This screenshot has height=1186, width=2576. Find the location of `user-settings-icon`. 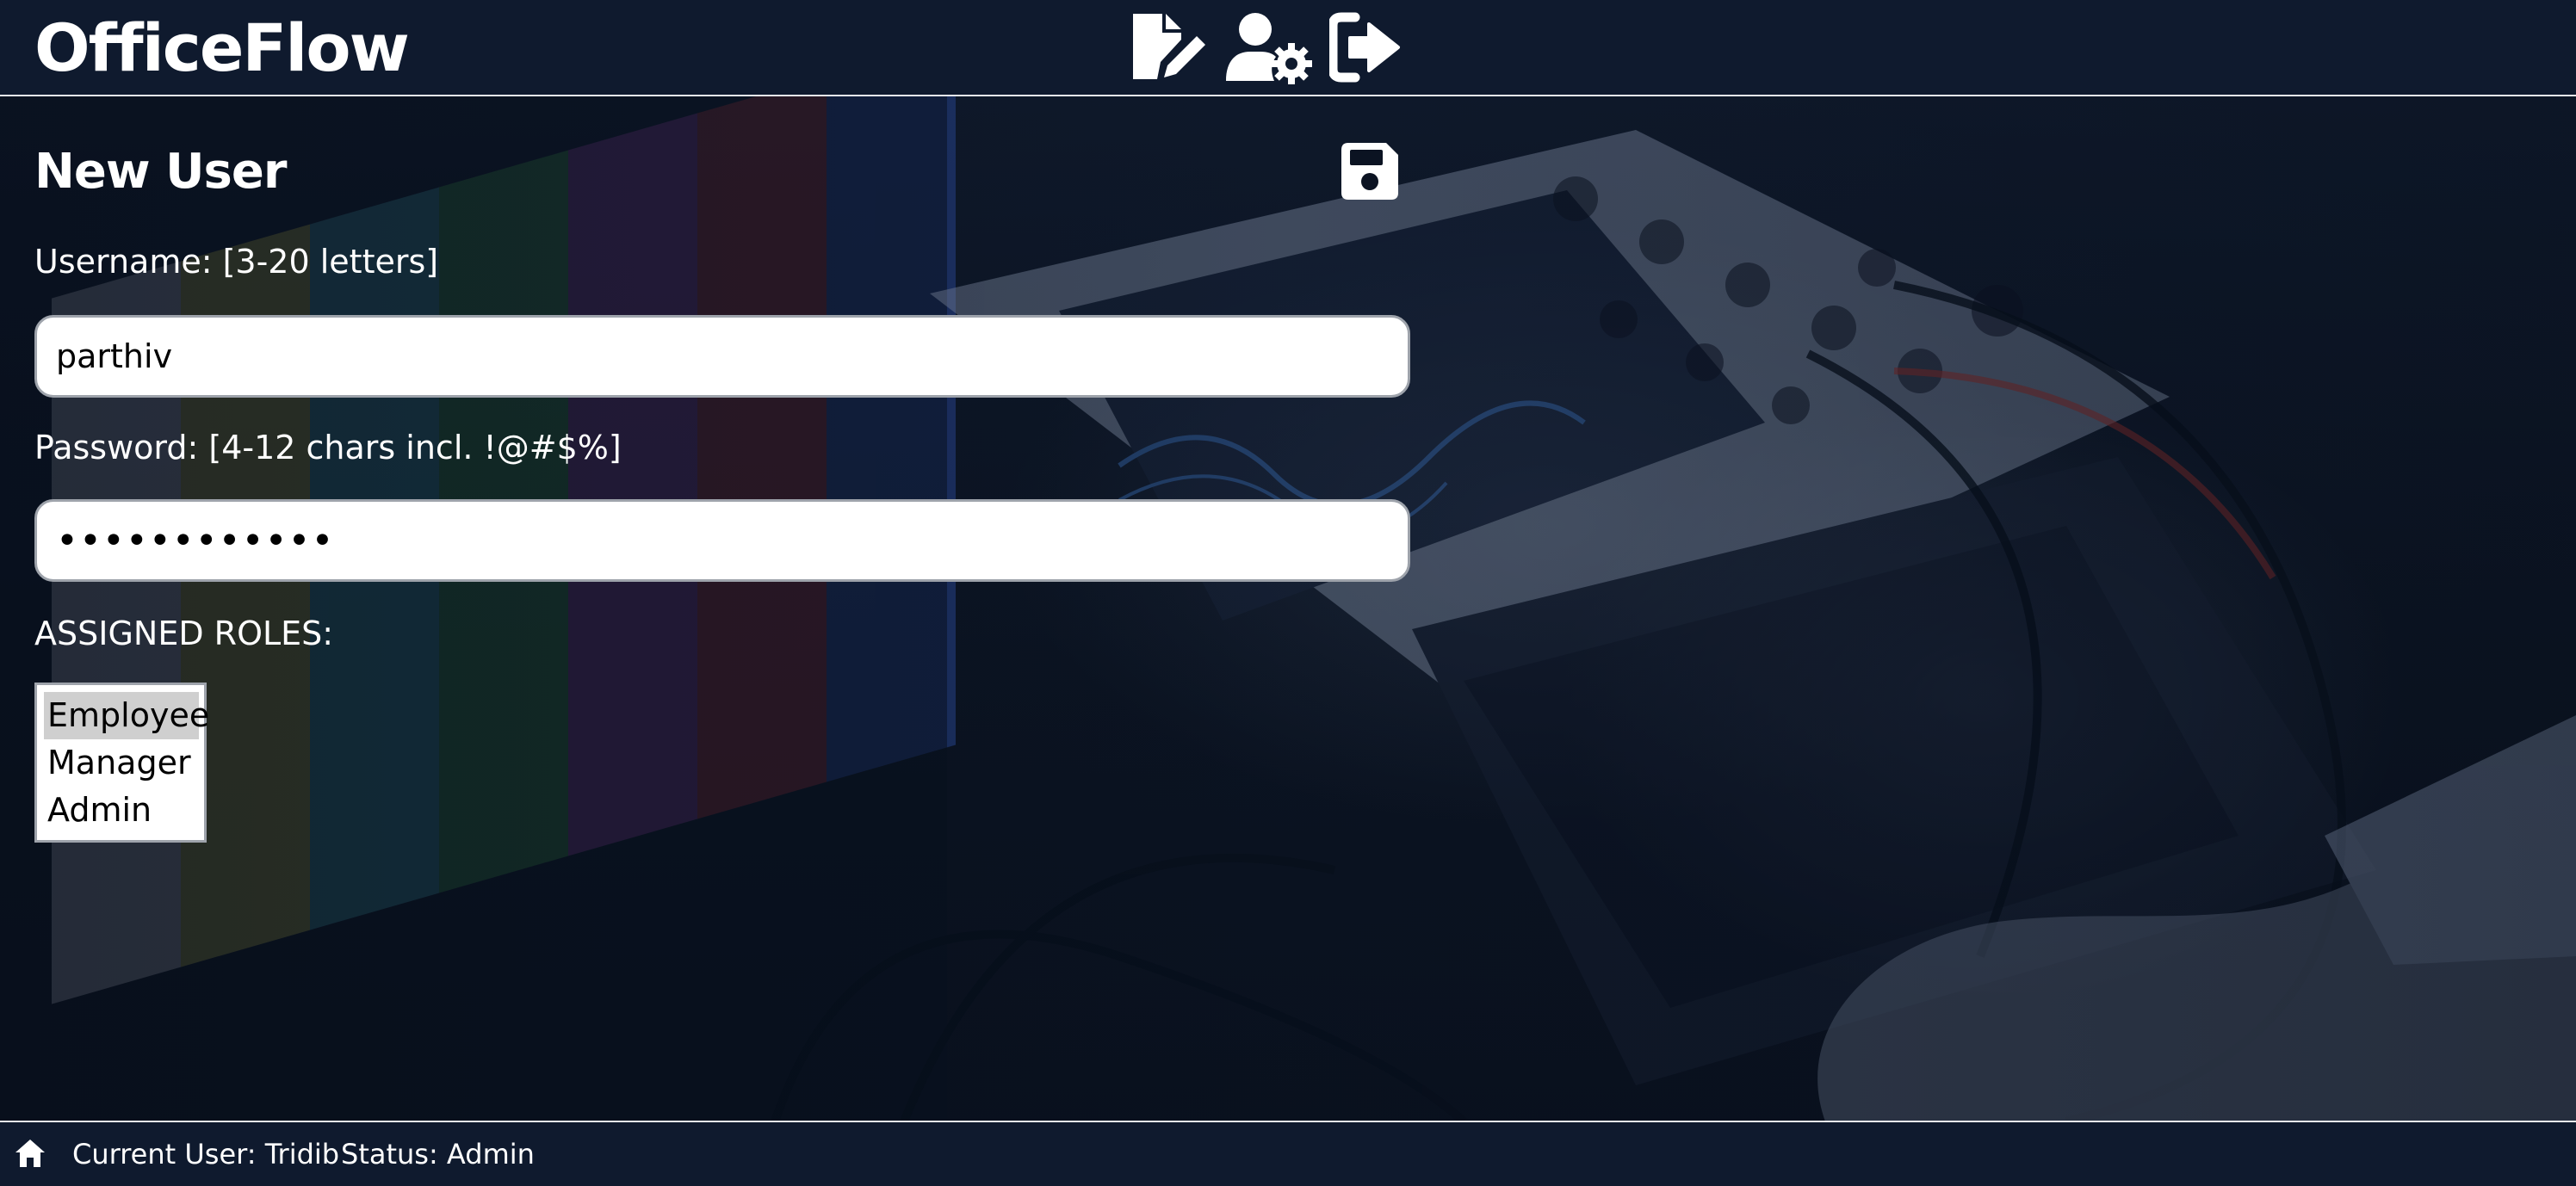

user-settings-icon is located at coordinates (1269, 47).